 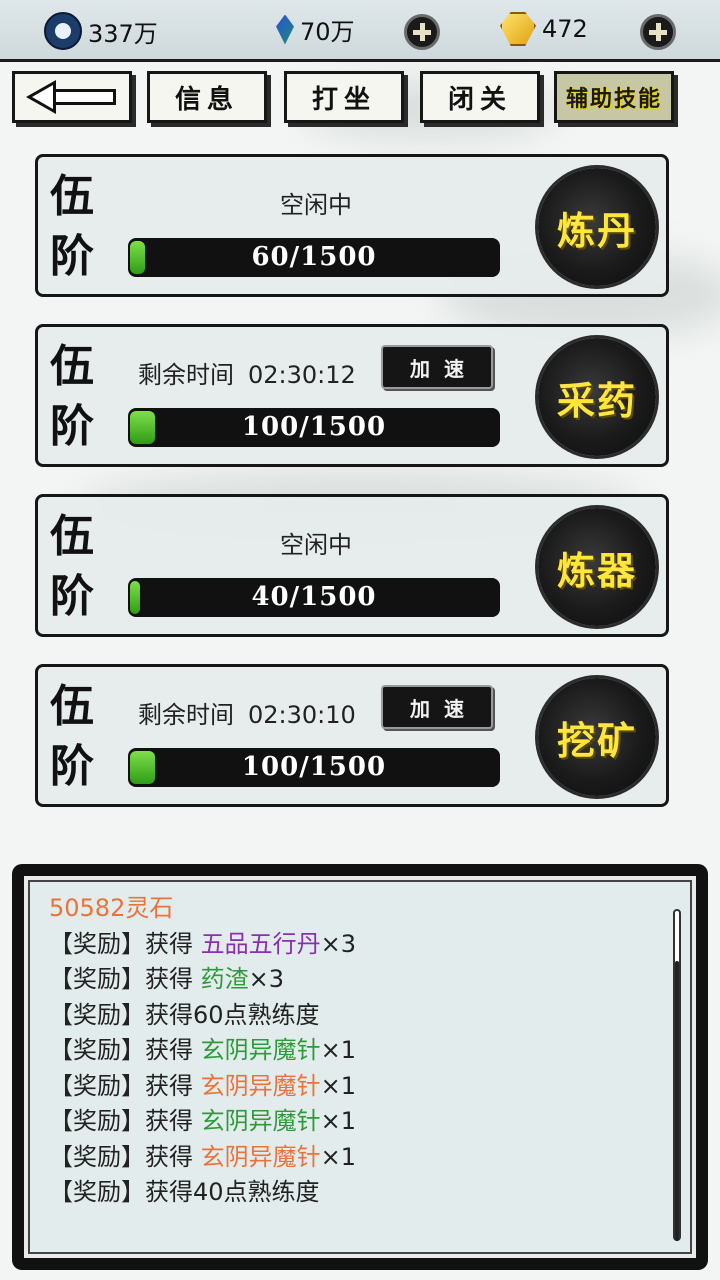 I want to click on gold-resource: 472, so click(x=544, y=29).